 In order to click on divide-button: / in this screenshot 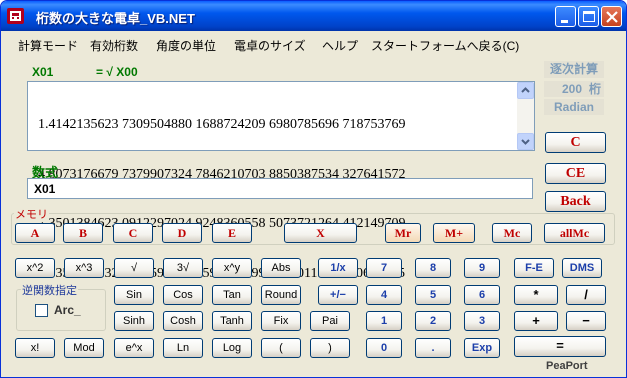, I will do `click(586, 295)`.